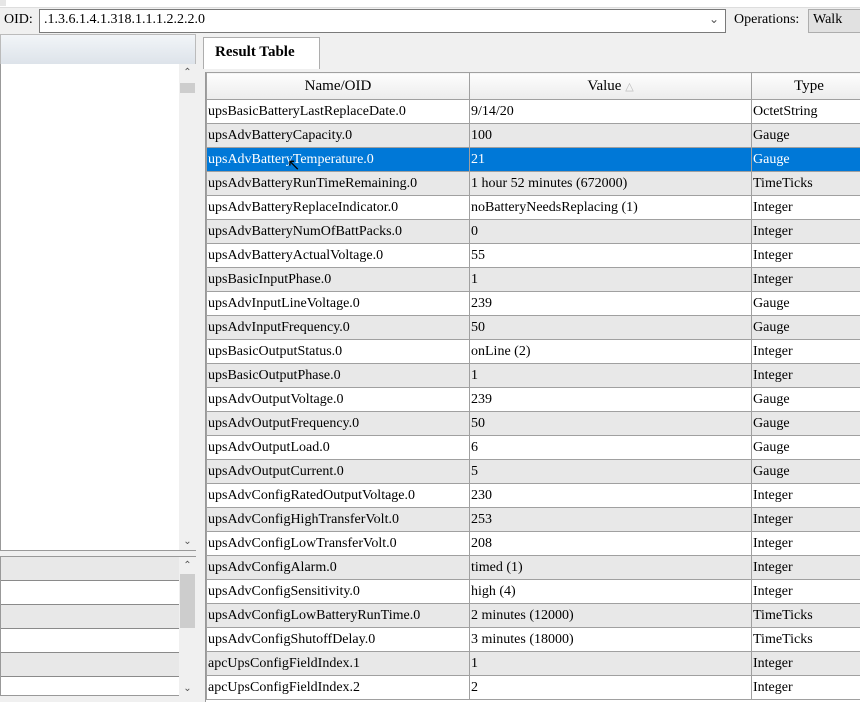  Describe the element at coordinates (338, 640) in the screenshot. I see `cell-name: upsAdvConfigShutoffDelay.0` at that location.